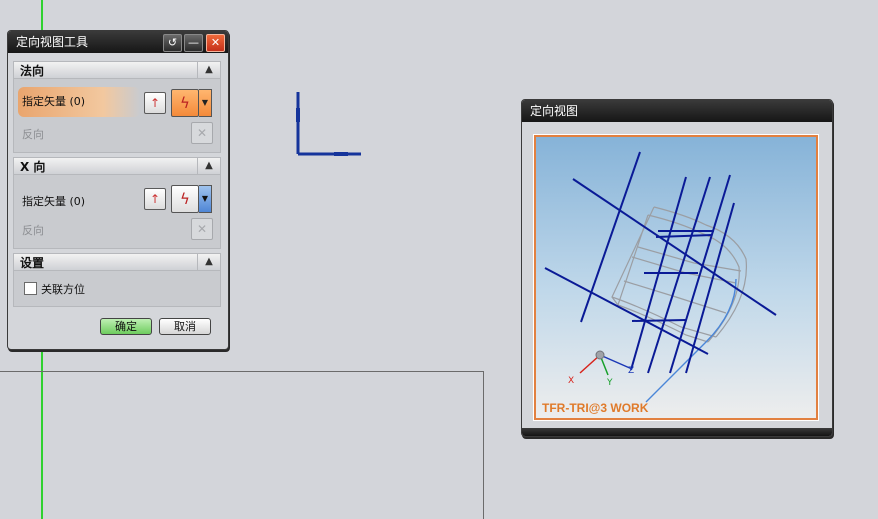  Describe the element at coordinates (33, 167) in the screenshot. I see `section-x-title: X 向` at that location.